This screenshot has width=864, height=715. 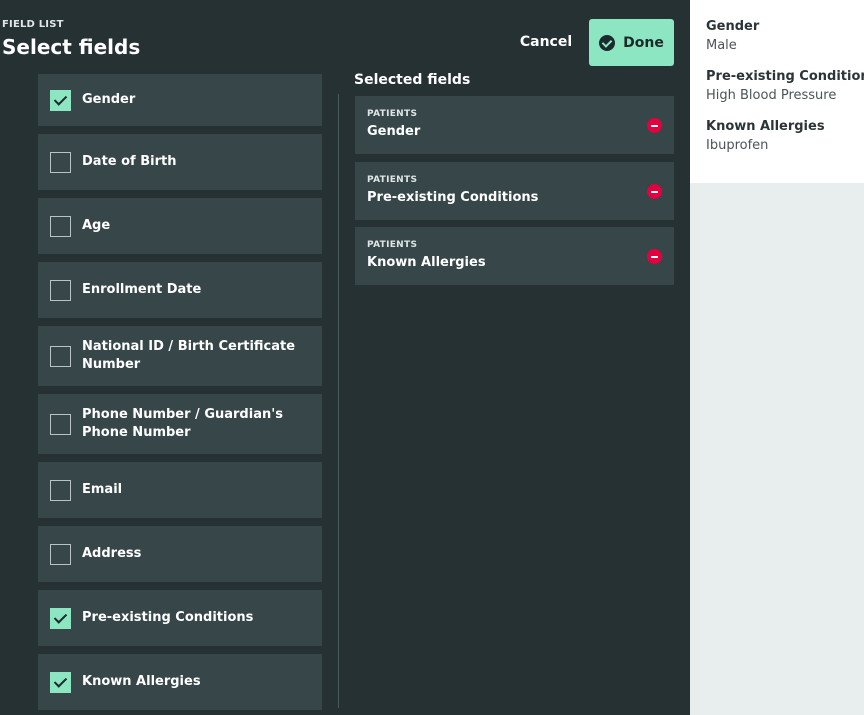 I want to click on field-label: Phone Number / Guardian's Phone Number, so click(x=182, y=423).